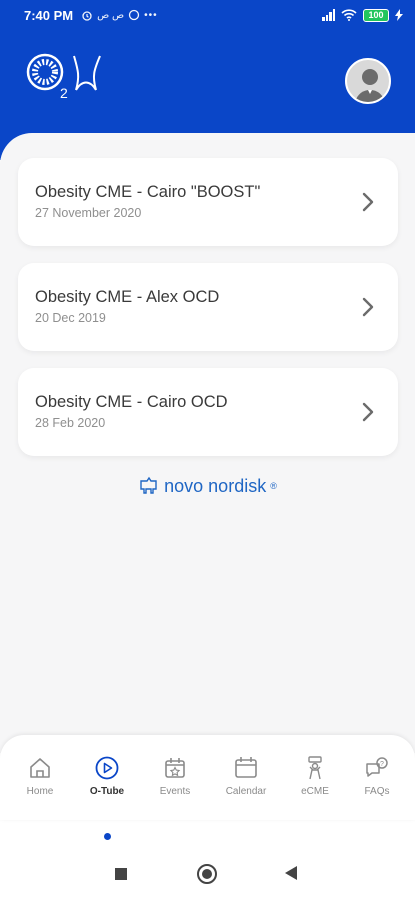 Image resolution: width=415 pixels, height=900 pixels. I want to click on nav-item-home: Home, so click(40, 776).